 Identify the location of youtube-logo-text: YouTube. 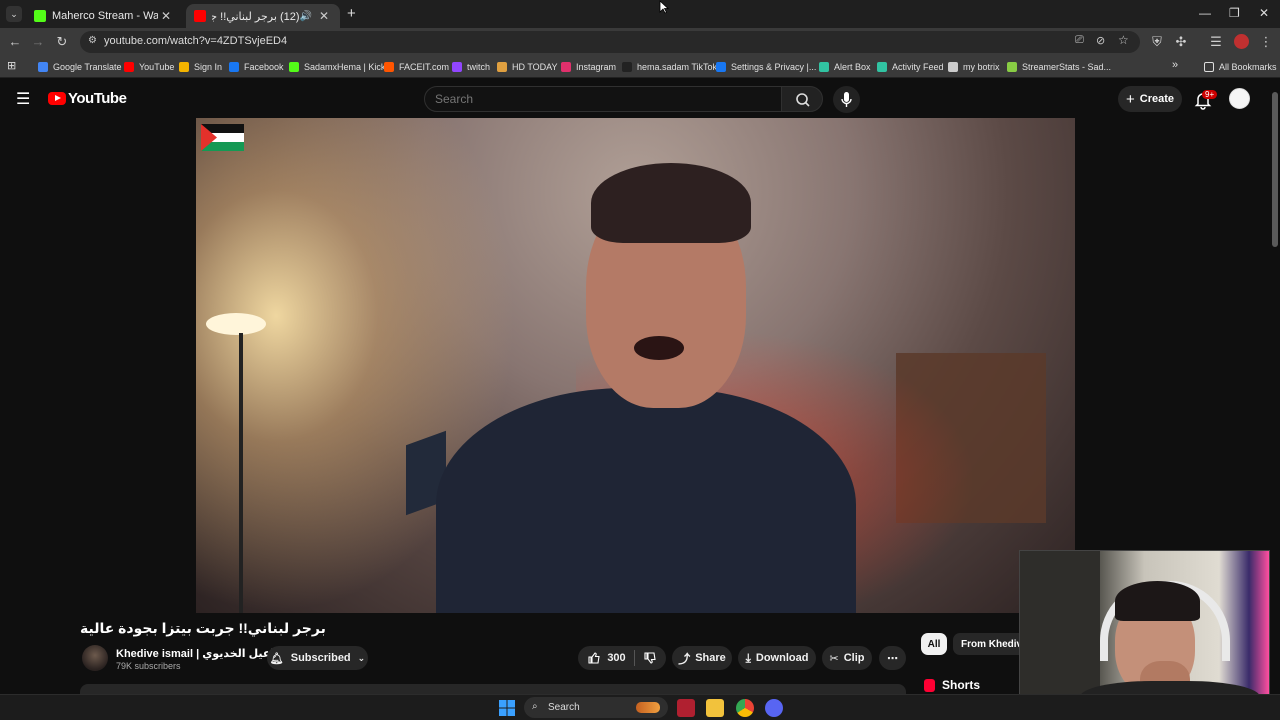
(97, 98).